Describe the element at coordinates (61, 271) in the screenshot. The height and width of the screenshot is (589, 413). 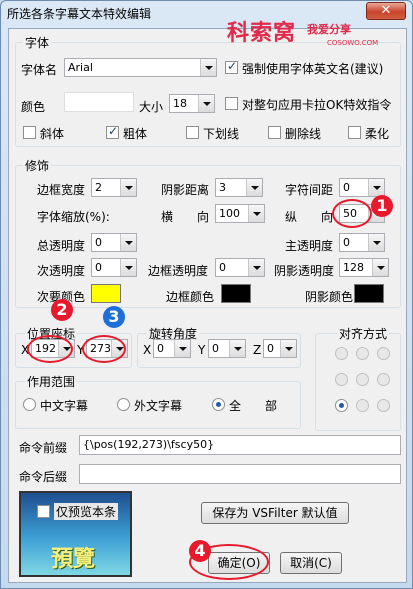
I see `secondary-opacity-label: 次透明度` at that location.